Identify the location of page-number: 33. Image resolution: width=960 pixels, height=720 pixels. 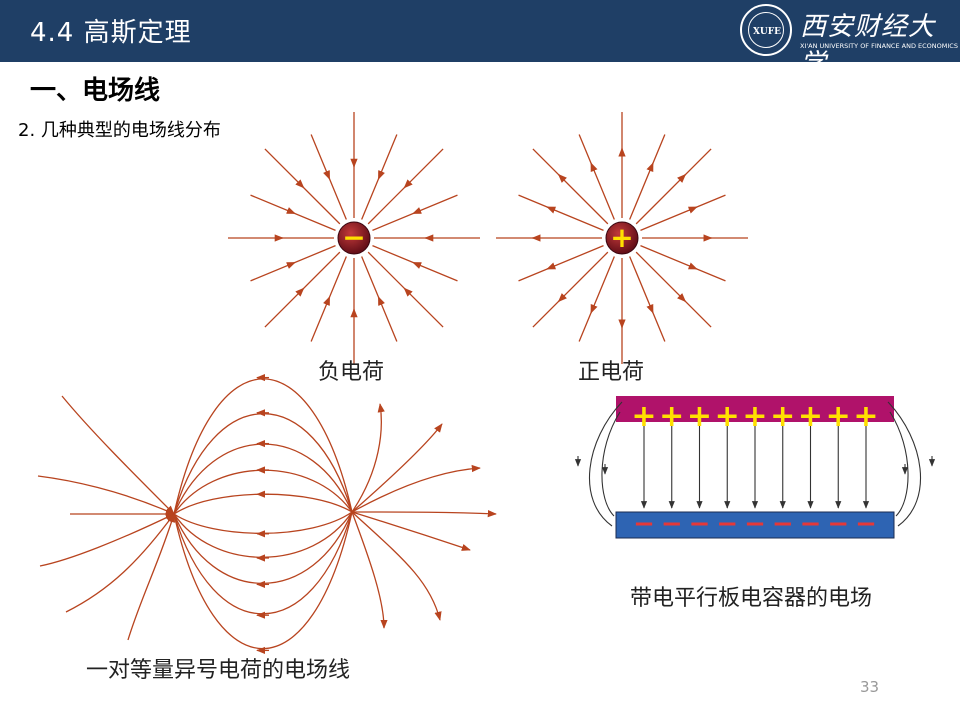
(870, 687).